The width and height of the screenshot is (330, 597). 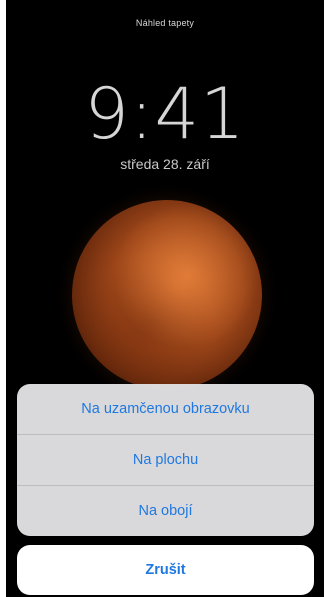 What do you see at coordinates (165, 23) in the screenshot?
I see `preview-title: Náhled tapety` at bounding box center [165, 23].